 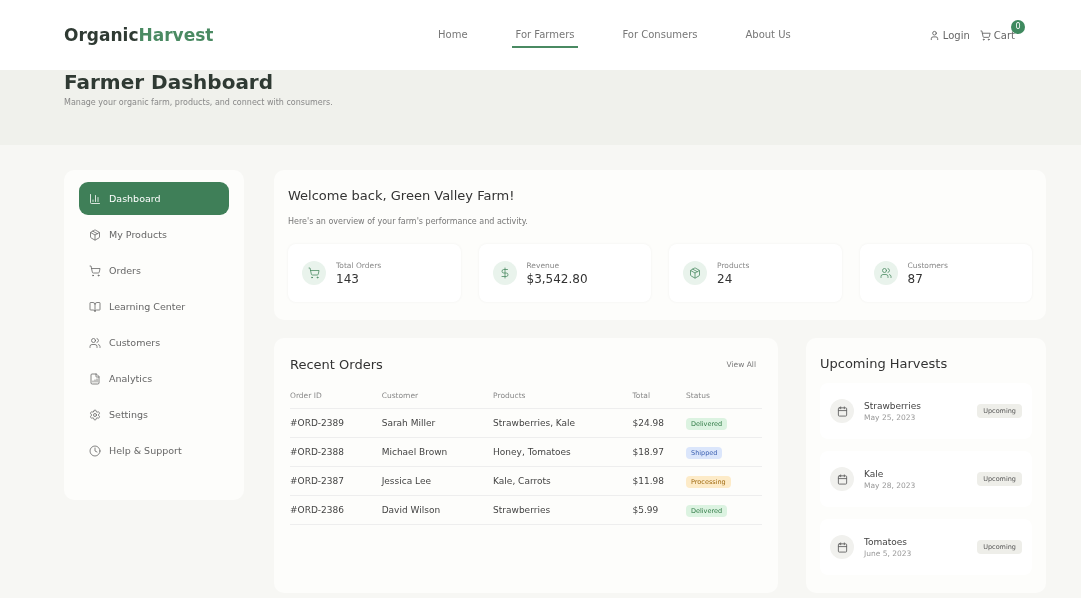 What do you see at coordinates (154, 306) in the screenshot?
I see `sidebar-item: Learning Center` at bounding box center [154, 306].